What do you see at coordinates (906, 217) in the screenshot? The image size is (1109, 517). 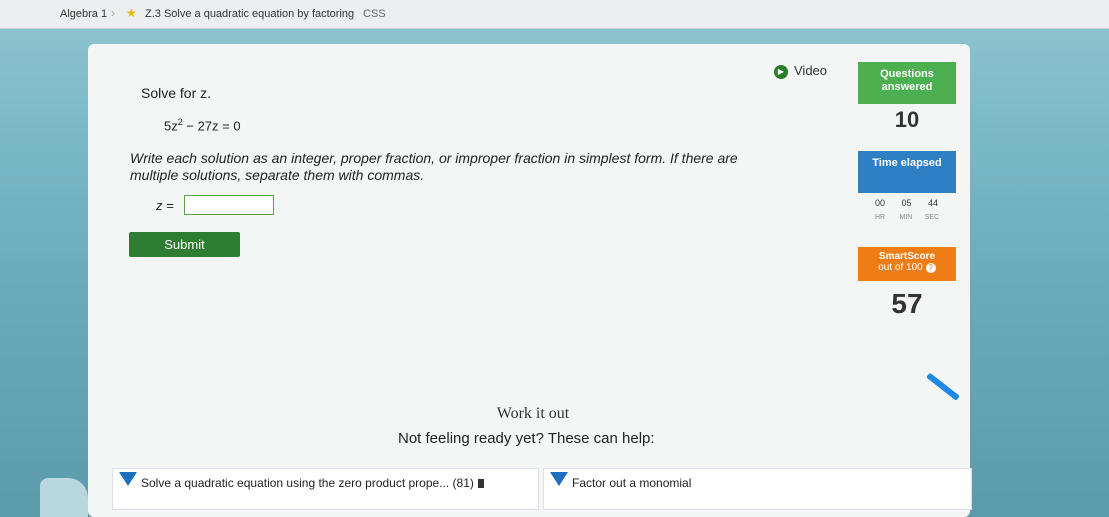 I see `timer-min-unit: MIN` at bounding box center [906, 217].